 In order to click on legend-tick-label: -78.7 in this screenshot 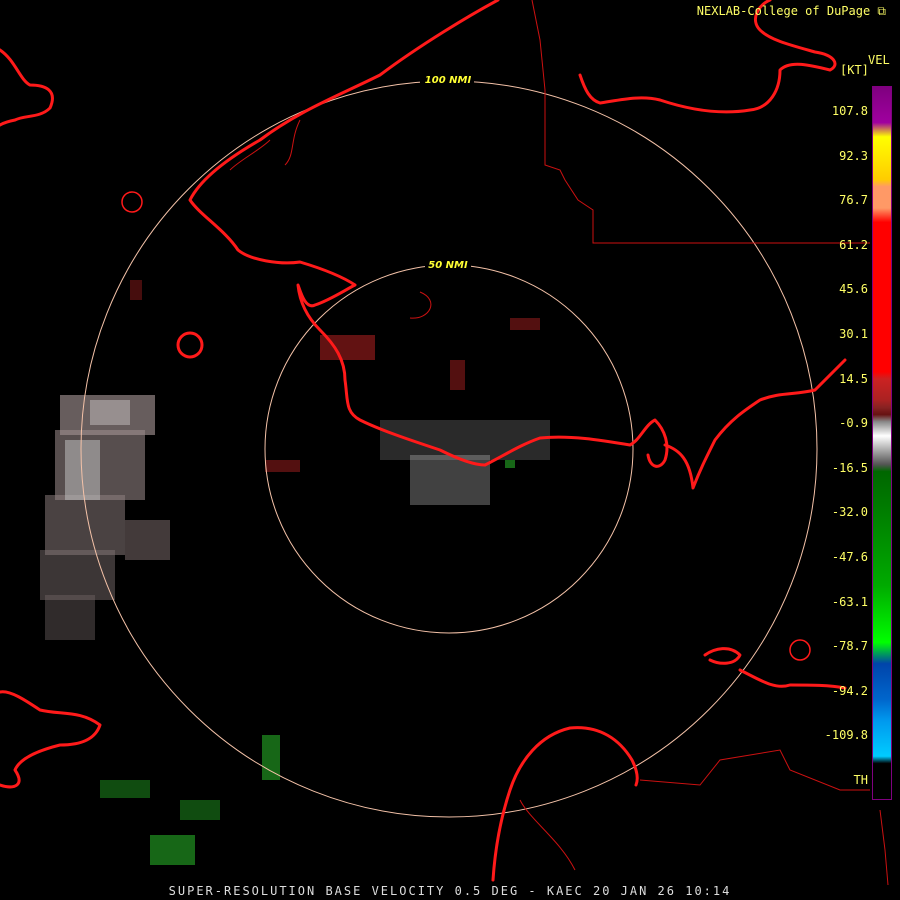, I will do `click(849, 646)`.